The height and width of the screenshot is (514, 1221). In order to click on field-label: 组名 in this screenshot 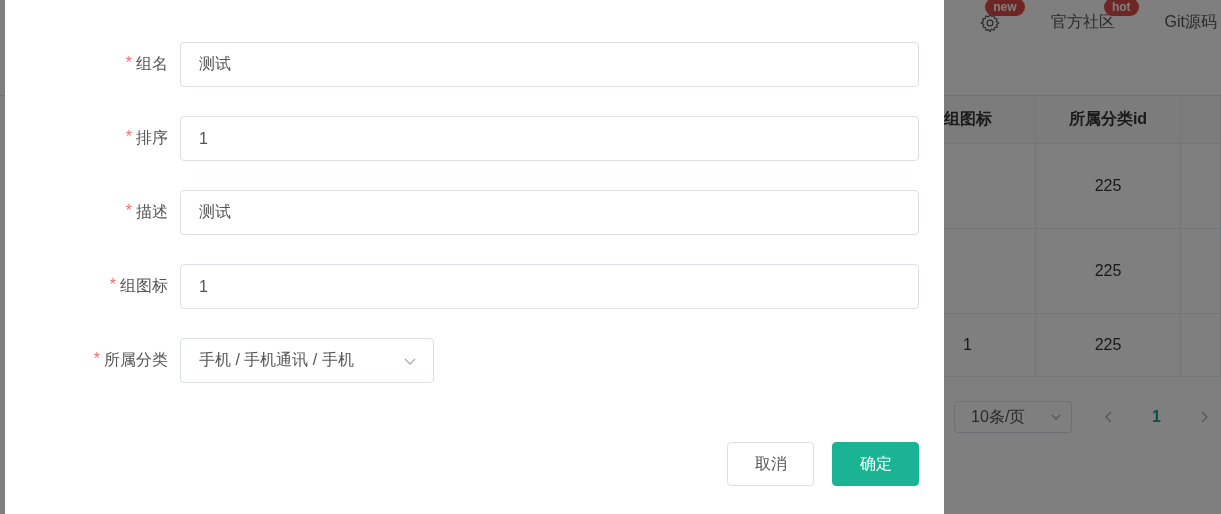, I will do `click(152, 64)`.